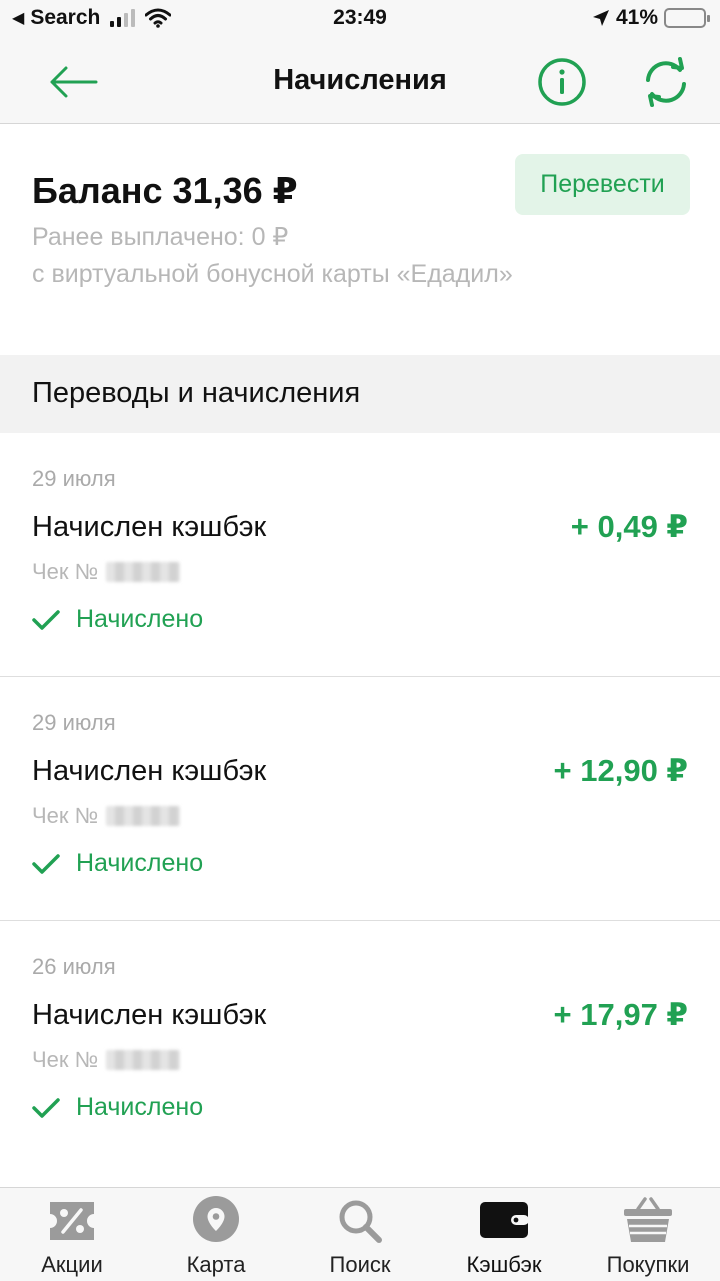 This screenshot has height=1281, width=720. I want to click on map-pin-icon, so click(216, 1219).